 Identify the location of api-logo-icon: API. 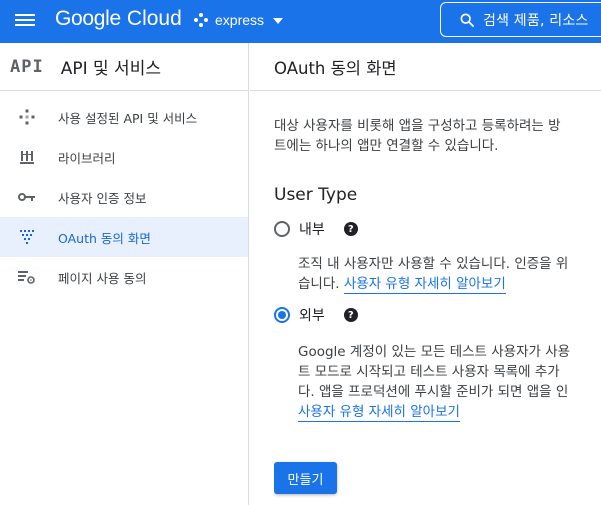
(27, 66).